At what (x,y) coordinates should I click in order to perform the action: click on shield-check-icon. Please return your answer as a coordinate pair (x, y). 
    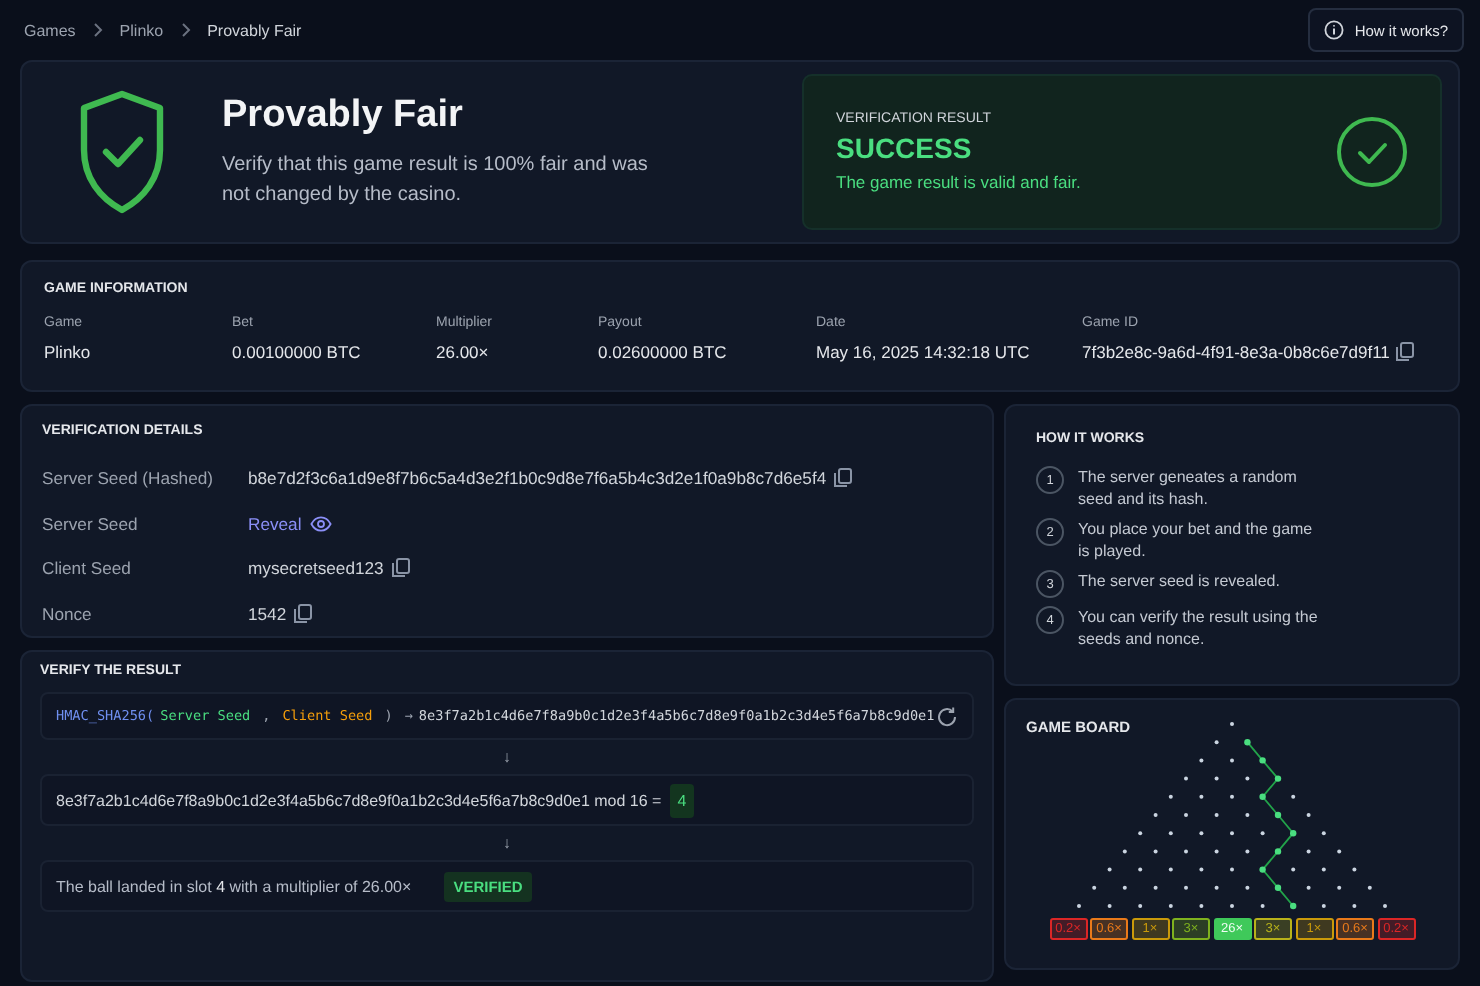
    Looking at the image, I should click on (122, 152).